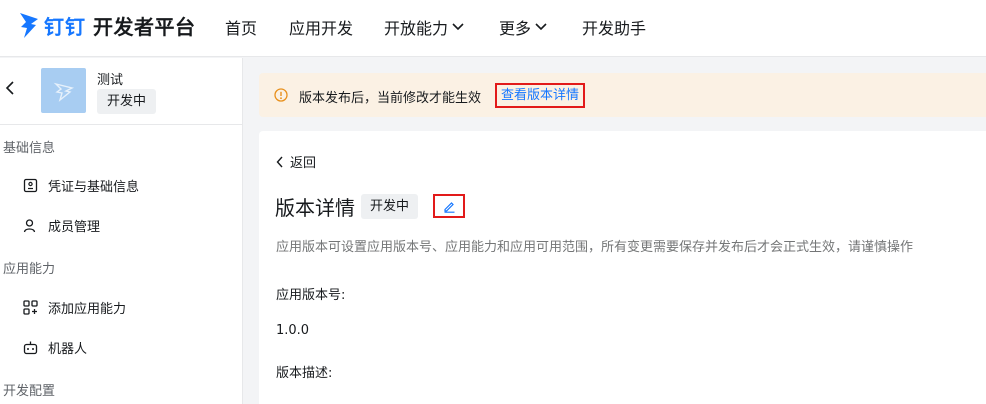 The height and width of the screenshot is (404, 986). I want to click on pencil-icon, so click(448, 207).